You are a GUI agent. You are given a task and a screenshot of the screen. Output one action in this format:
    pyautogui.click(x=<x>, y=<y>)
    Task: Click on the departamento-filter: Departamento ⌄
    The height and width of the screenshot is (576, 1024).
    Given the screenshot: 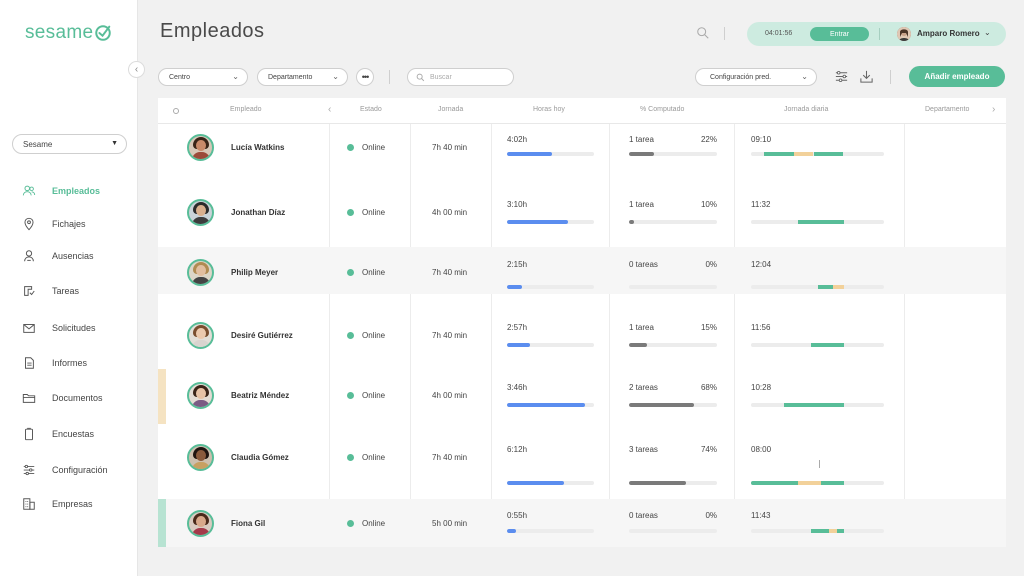 What is the action you would take?
    pyautogui.click(x=302, y=77)
    